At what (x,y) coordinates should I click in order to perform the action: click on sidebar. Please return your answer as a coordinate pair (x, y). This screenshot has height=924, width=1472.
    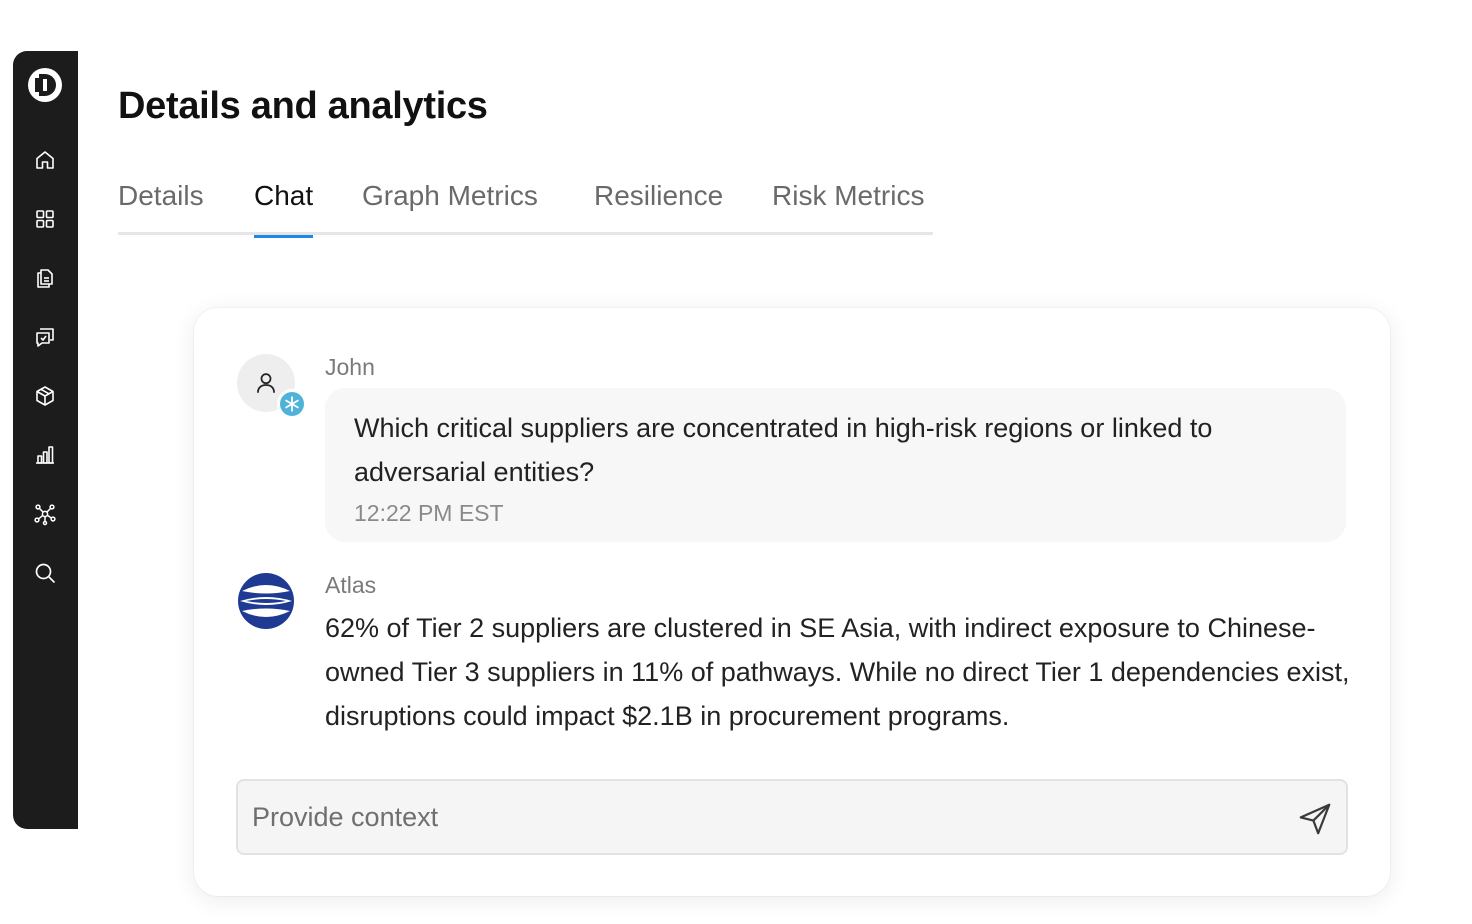
    Looking at the image, I should click on (45, 440).